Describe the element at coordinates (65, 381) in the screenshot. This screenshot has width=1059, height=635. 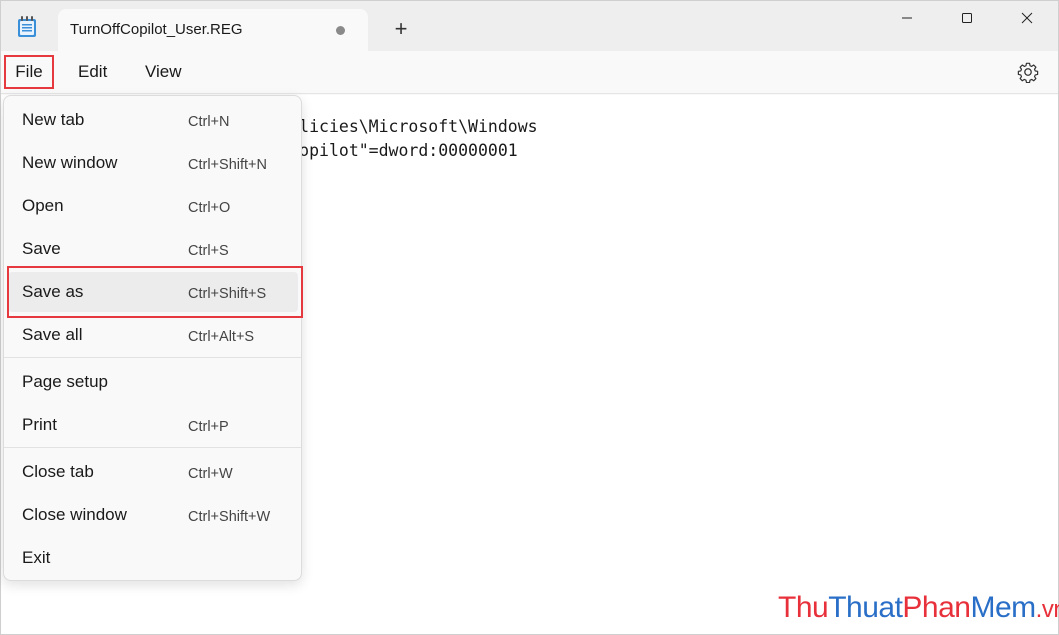
I see `menu-item-label: Page setup` at that location.